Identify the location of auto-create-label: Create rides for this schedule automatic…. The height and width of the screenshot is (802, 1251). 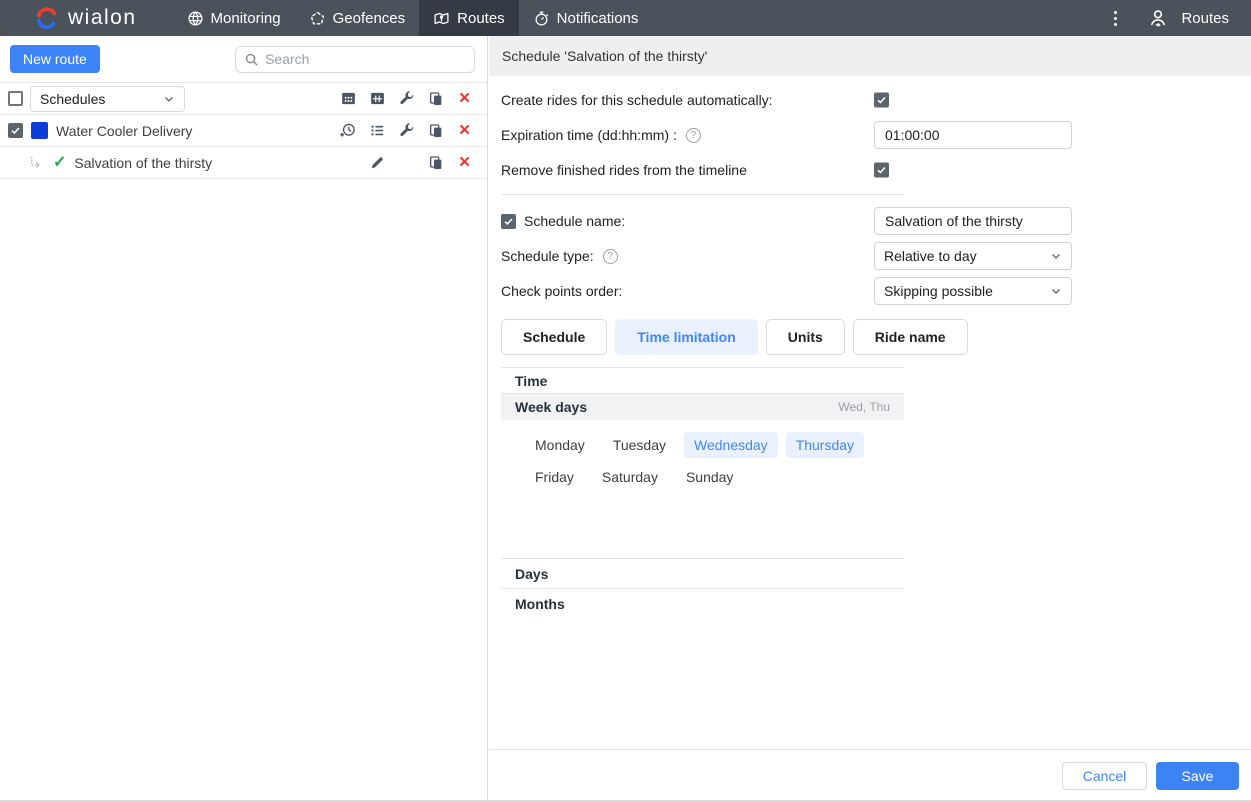
(637, 100).